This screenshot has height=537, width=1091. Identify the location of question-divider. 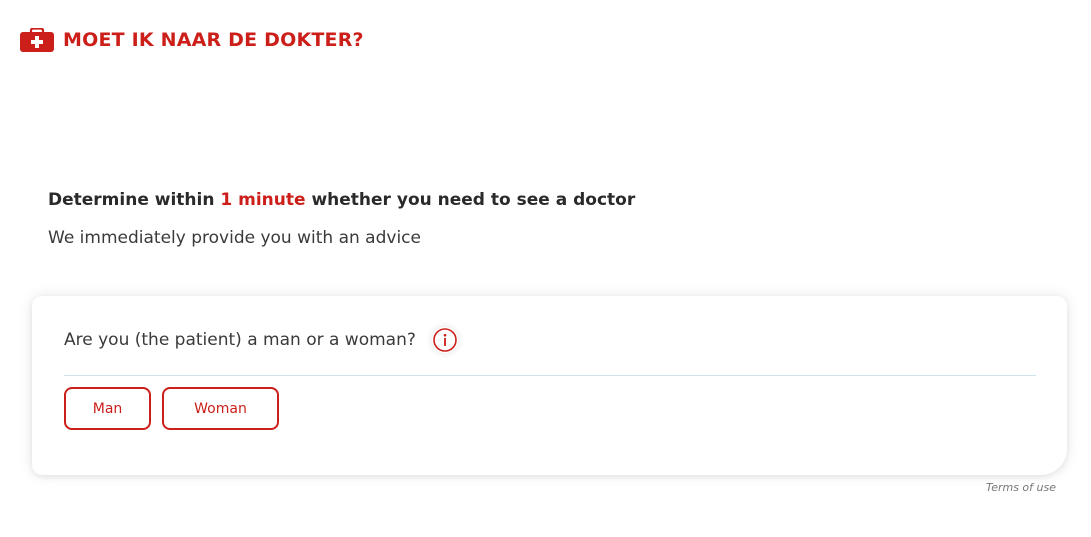
(550, 375).